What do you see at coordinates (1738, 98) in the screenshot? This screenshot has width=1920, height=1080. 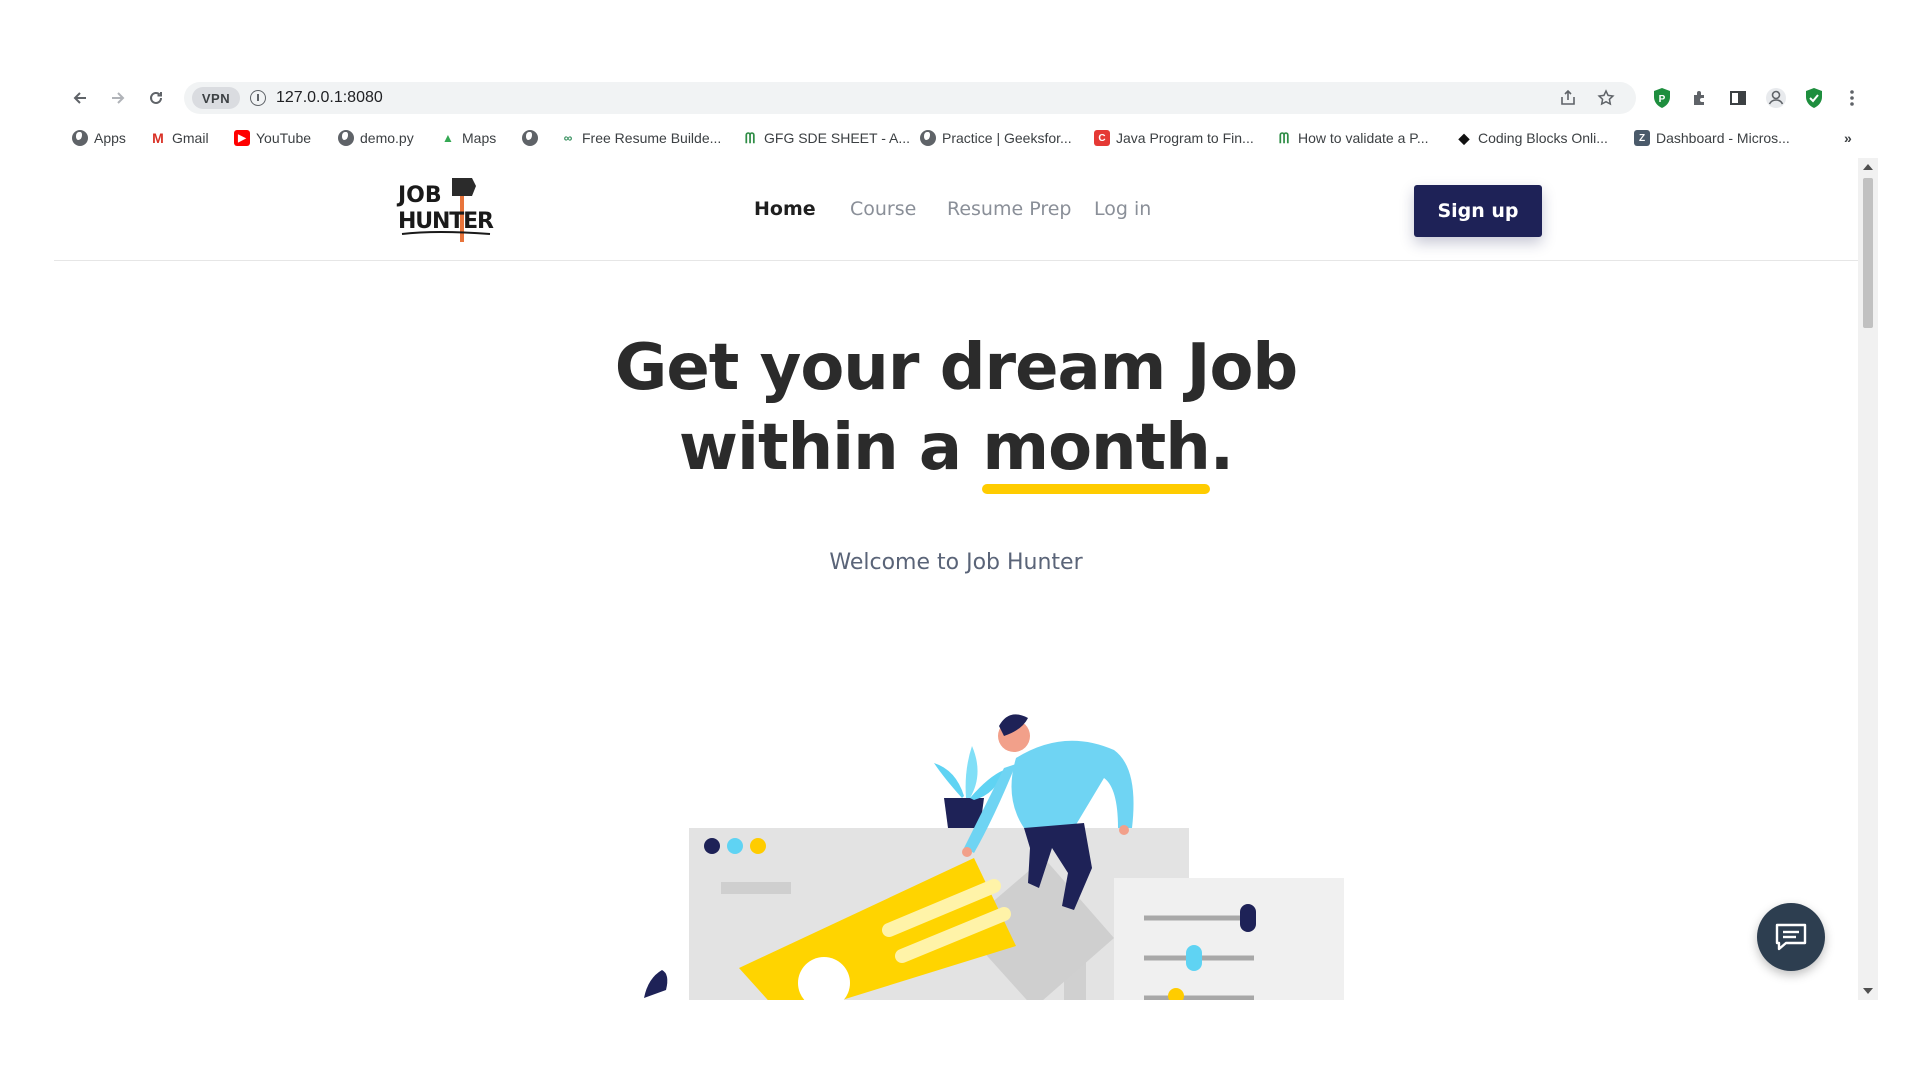 I see `side-panel-icon` at bounding box center [1738, 98].